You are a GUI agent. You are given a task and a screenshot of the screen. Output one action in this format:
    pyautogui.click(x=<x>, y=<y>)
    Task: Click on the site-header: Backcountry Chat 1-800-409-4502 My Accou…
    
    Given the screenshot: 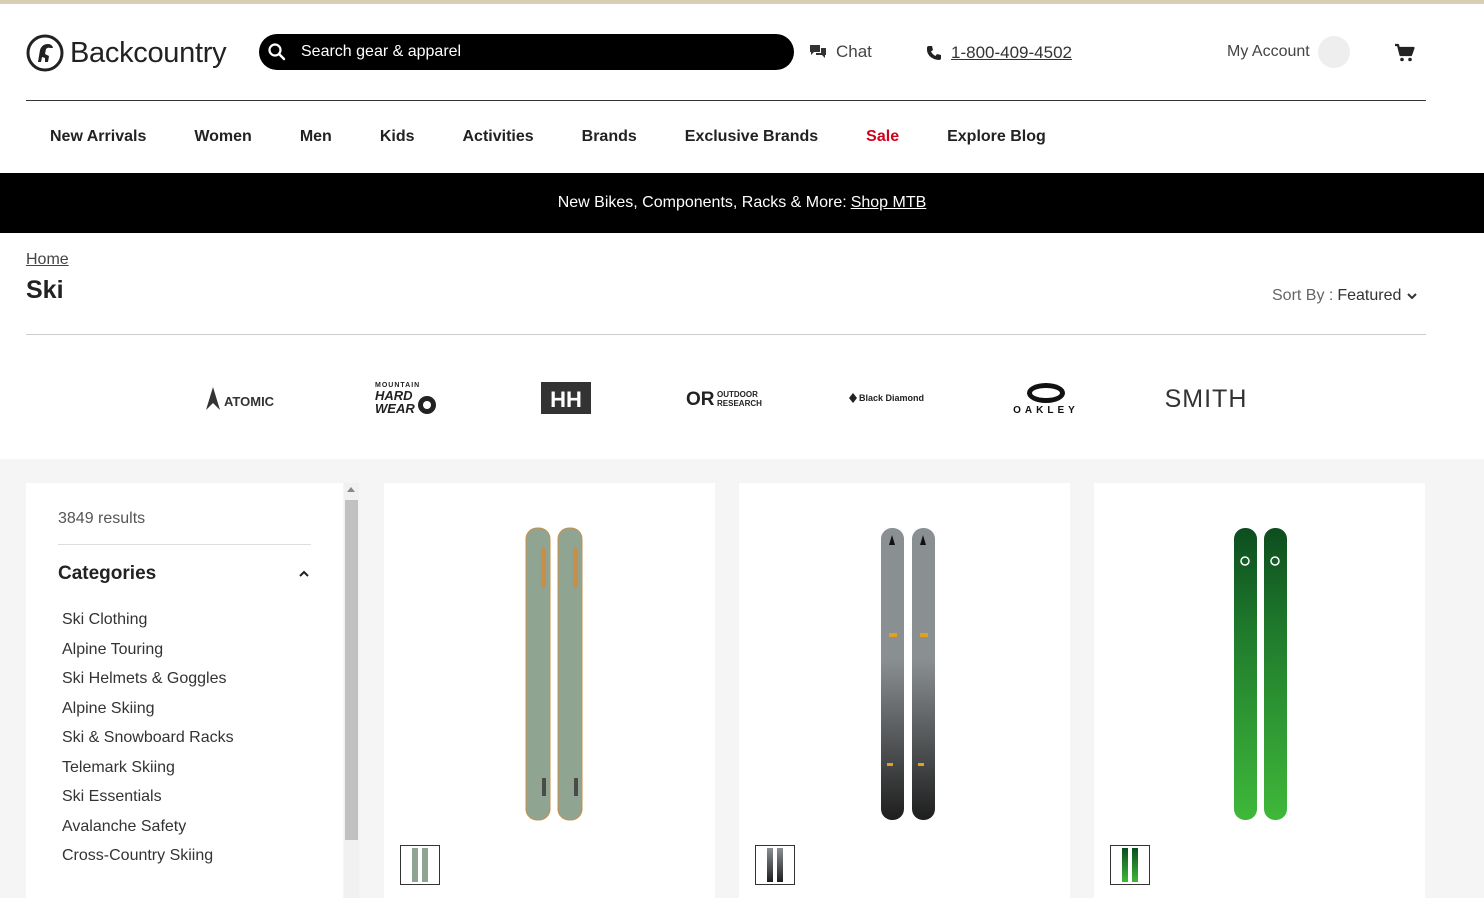 What is the action you would take?
    pyautogui.click(x=742, y=52)
    